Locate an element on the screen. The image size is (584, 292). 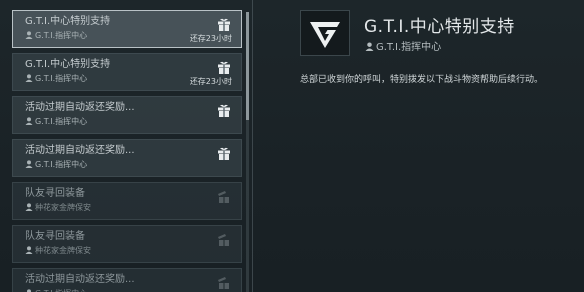
scrollbar-thumb is located at coordinates (247, 66).